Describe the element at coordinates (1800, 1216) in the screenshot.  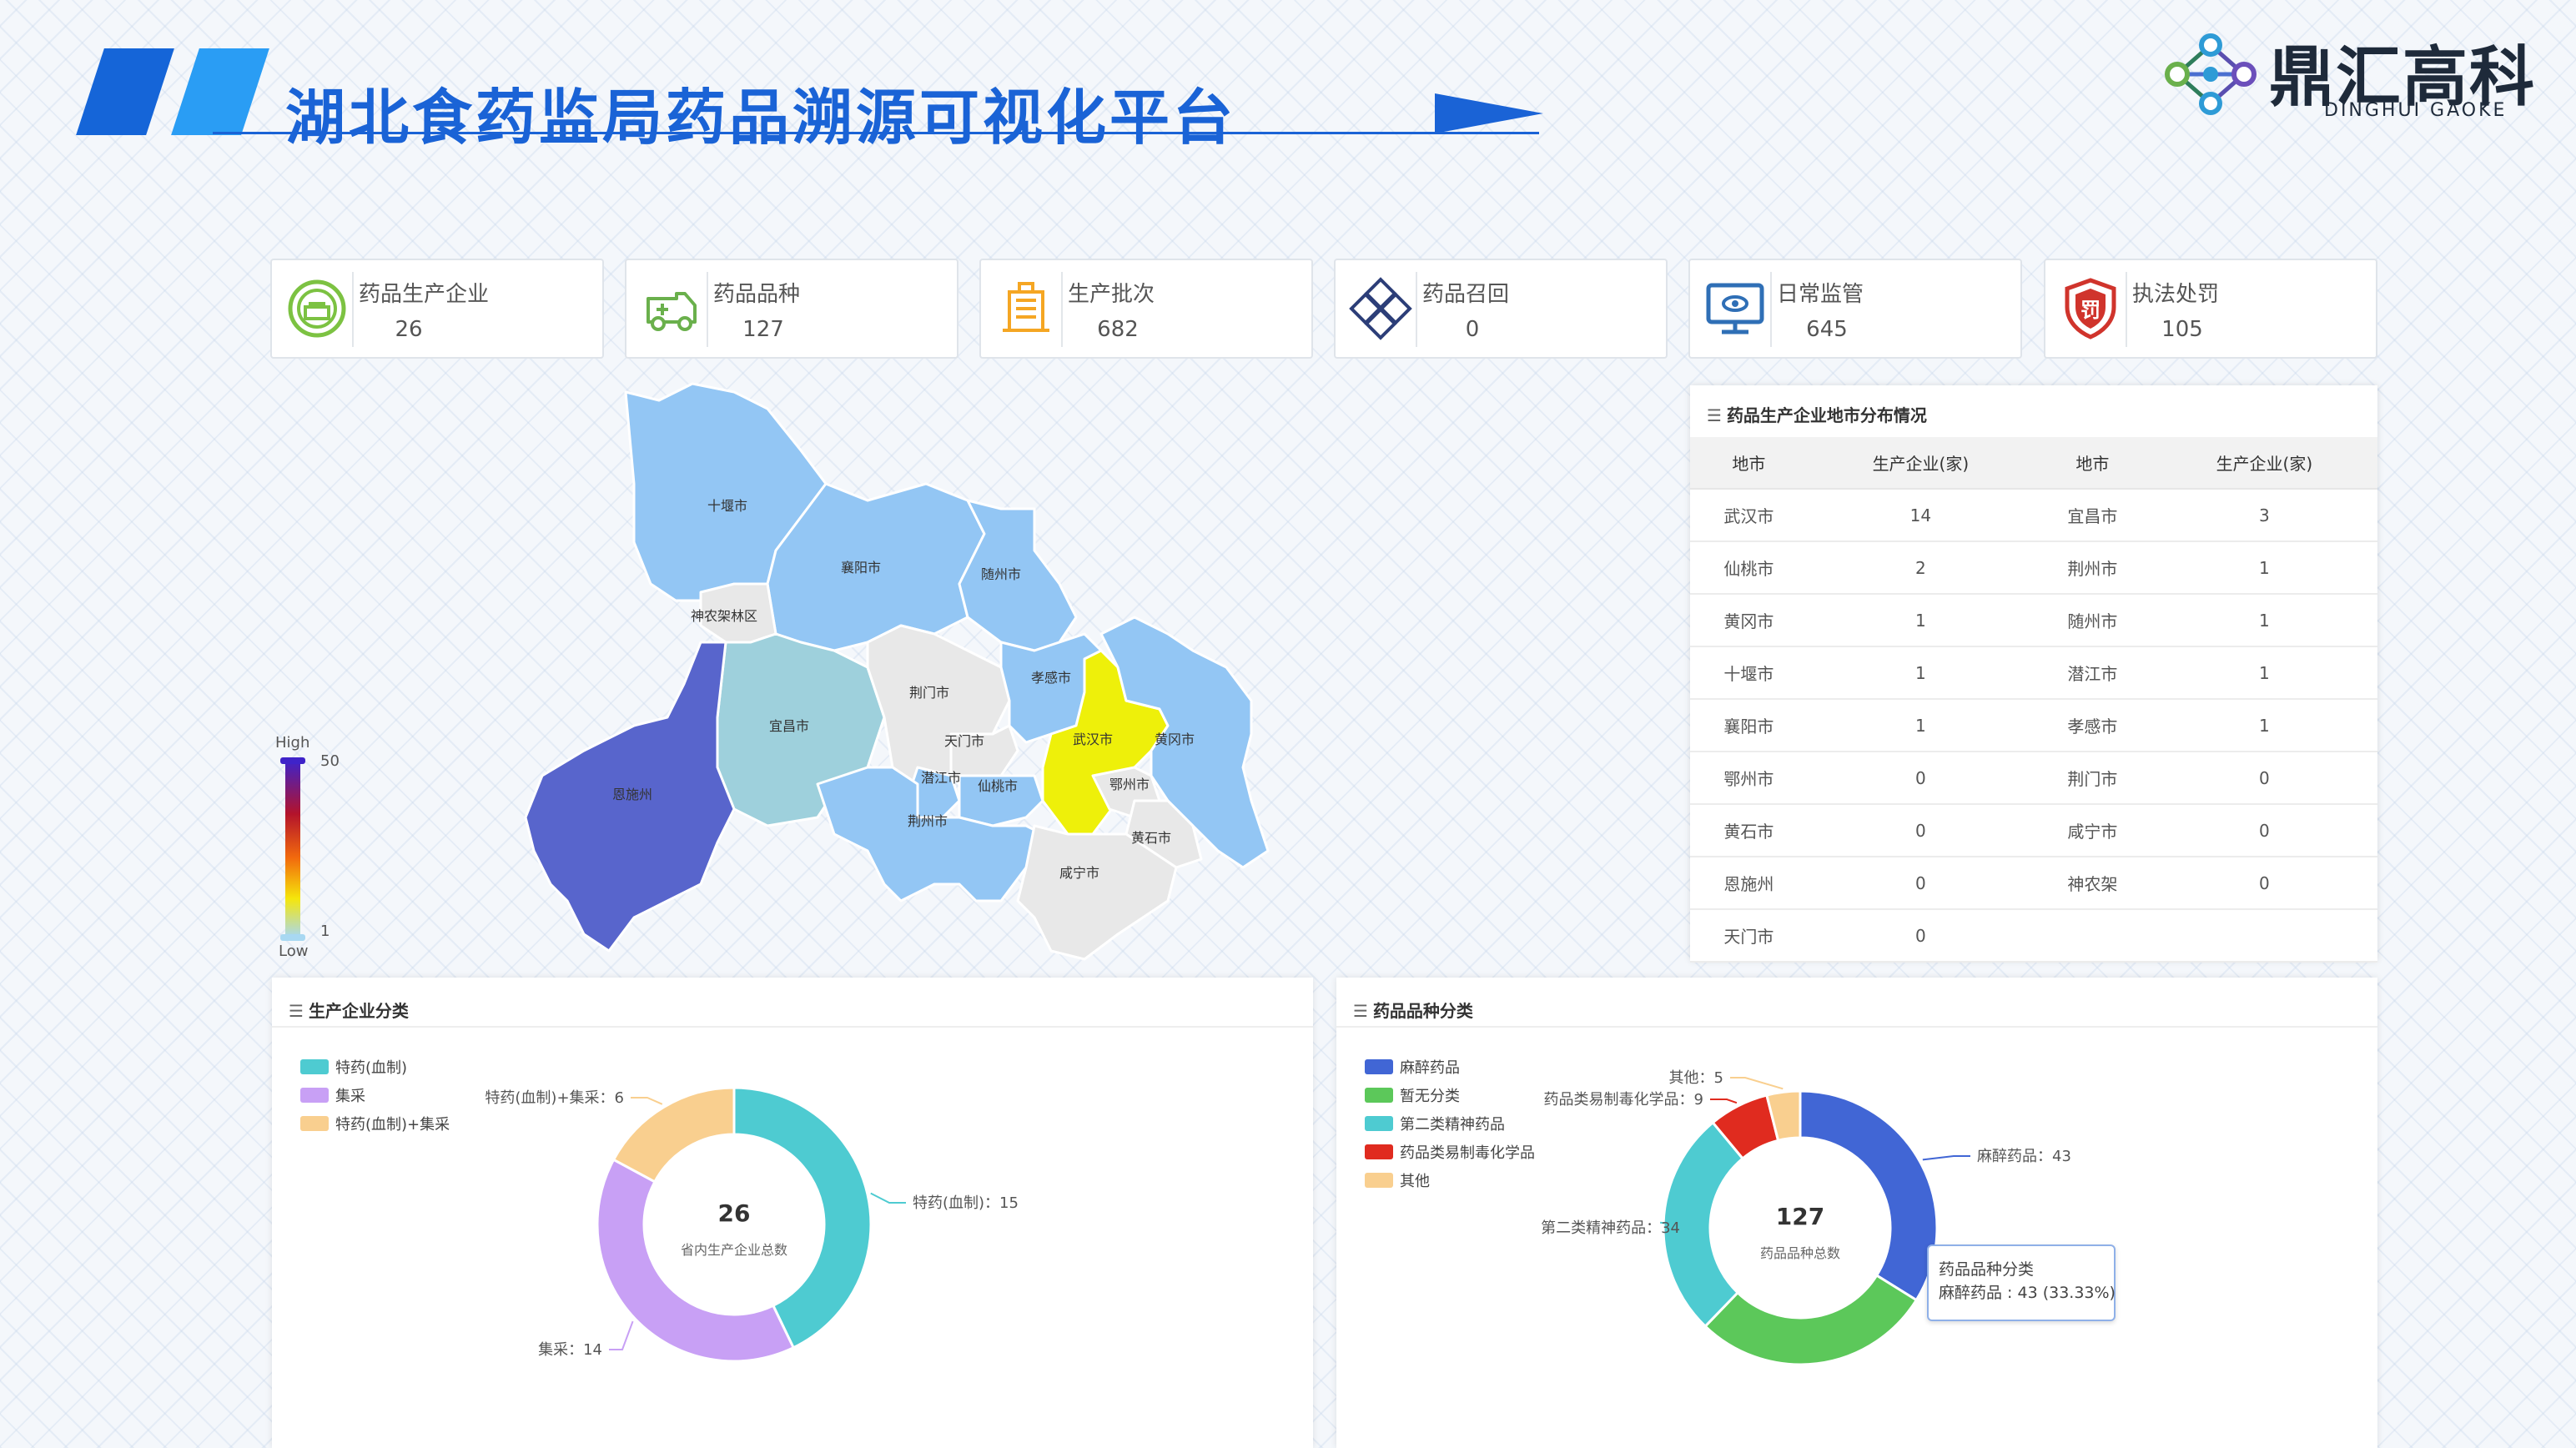
I see `donut-center-value: 127` at that location.